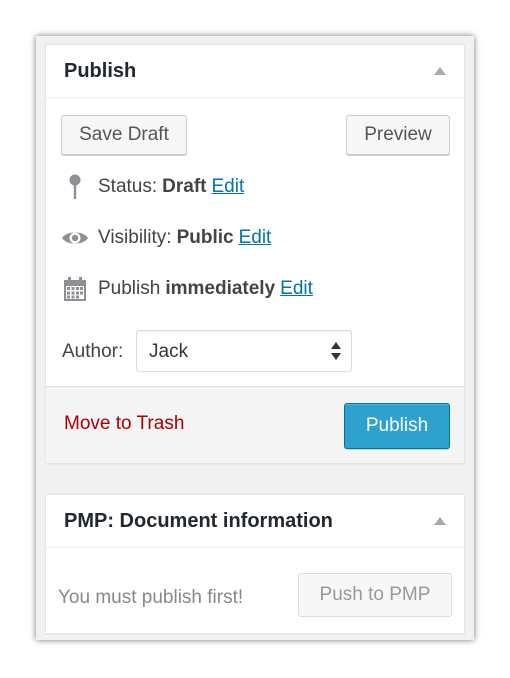 Image resolution: width=510 pixels, height=678 pixels. Describe the element at coordinates (255, 71) in the screenshot. I see `publish-box-header: Publish` at that location.